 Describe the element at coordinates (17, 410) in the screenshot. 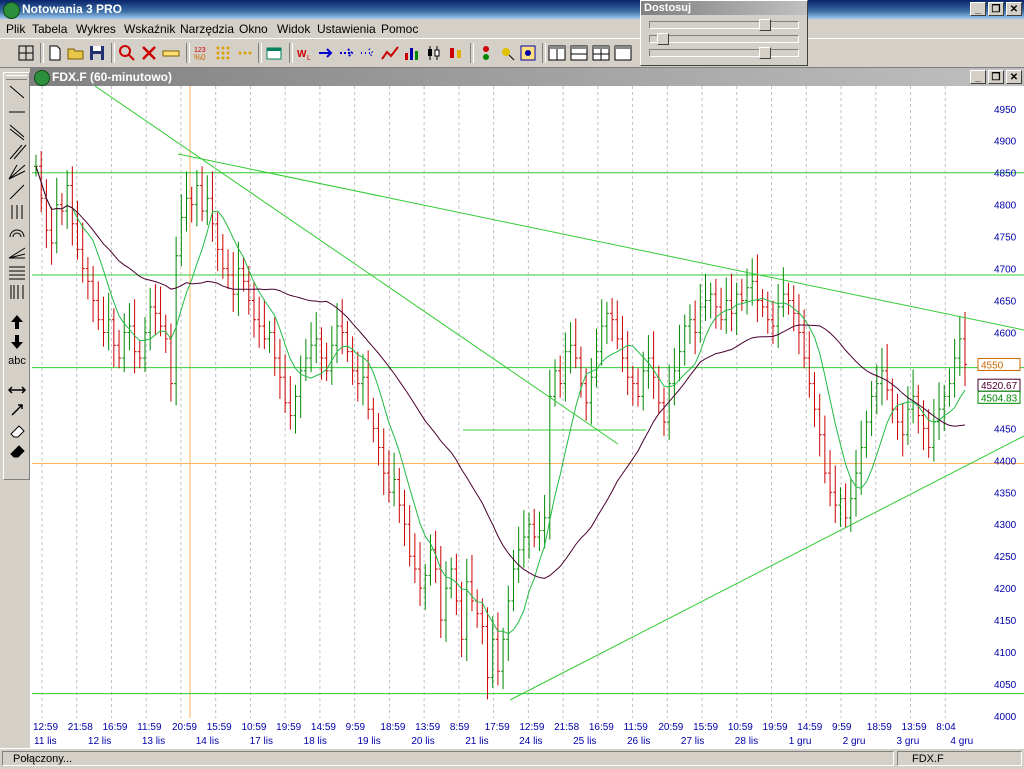

I see `diagonal-arrow-icon` at that location.